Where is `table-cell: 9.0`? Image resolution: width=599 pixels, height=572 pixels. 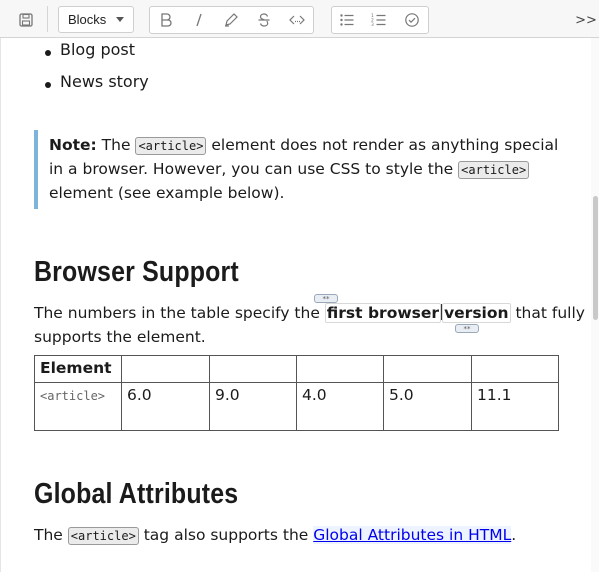
table-cell: 9.0 is located at coordinates (253, 406).